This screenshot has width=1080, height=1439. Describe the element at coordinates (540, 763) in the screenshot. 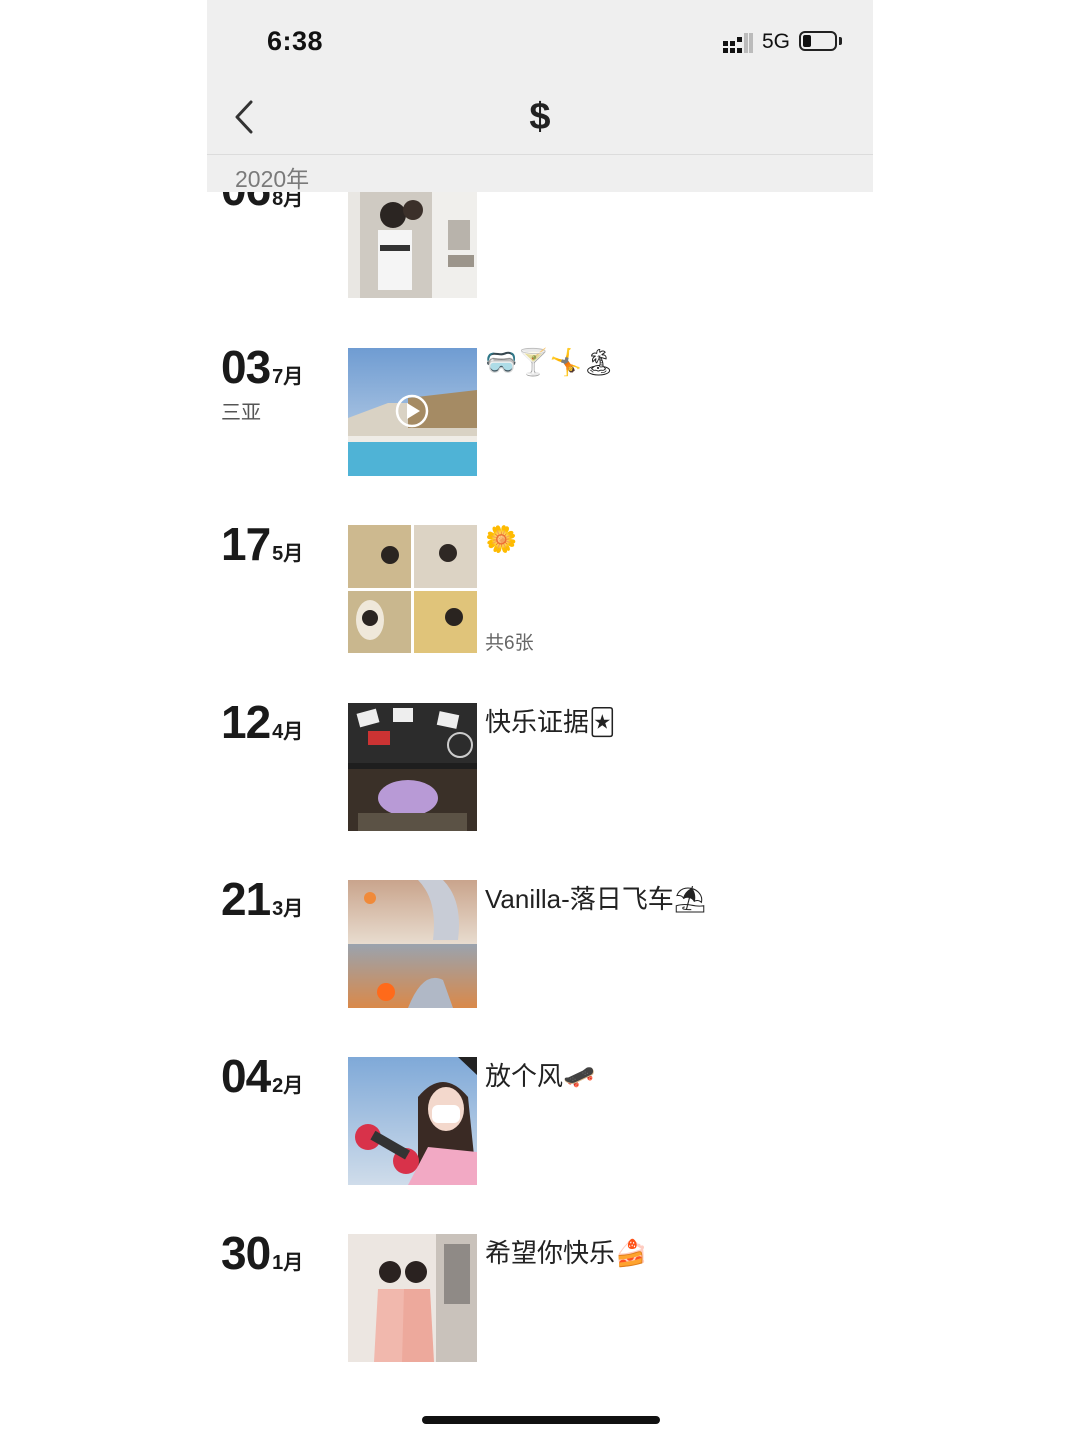

I see `timeline-entry: 12 4月 快乐证据🃏` at that location.